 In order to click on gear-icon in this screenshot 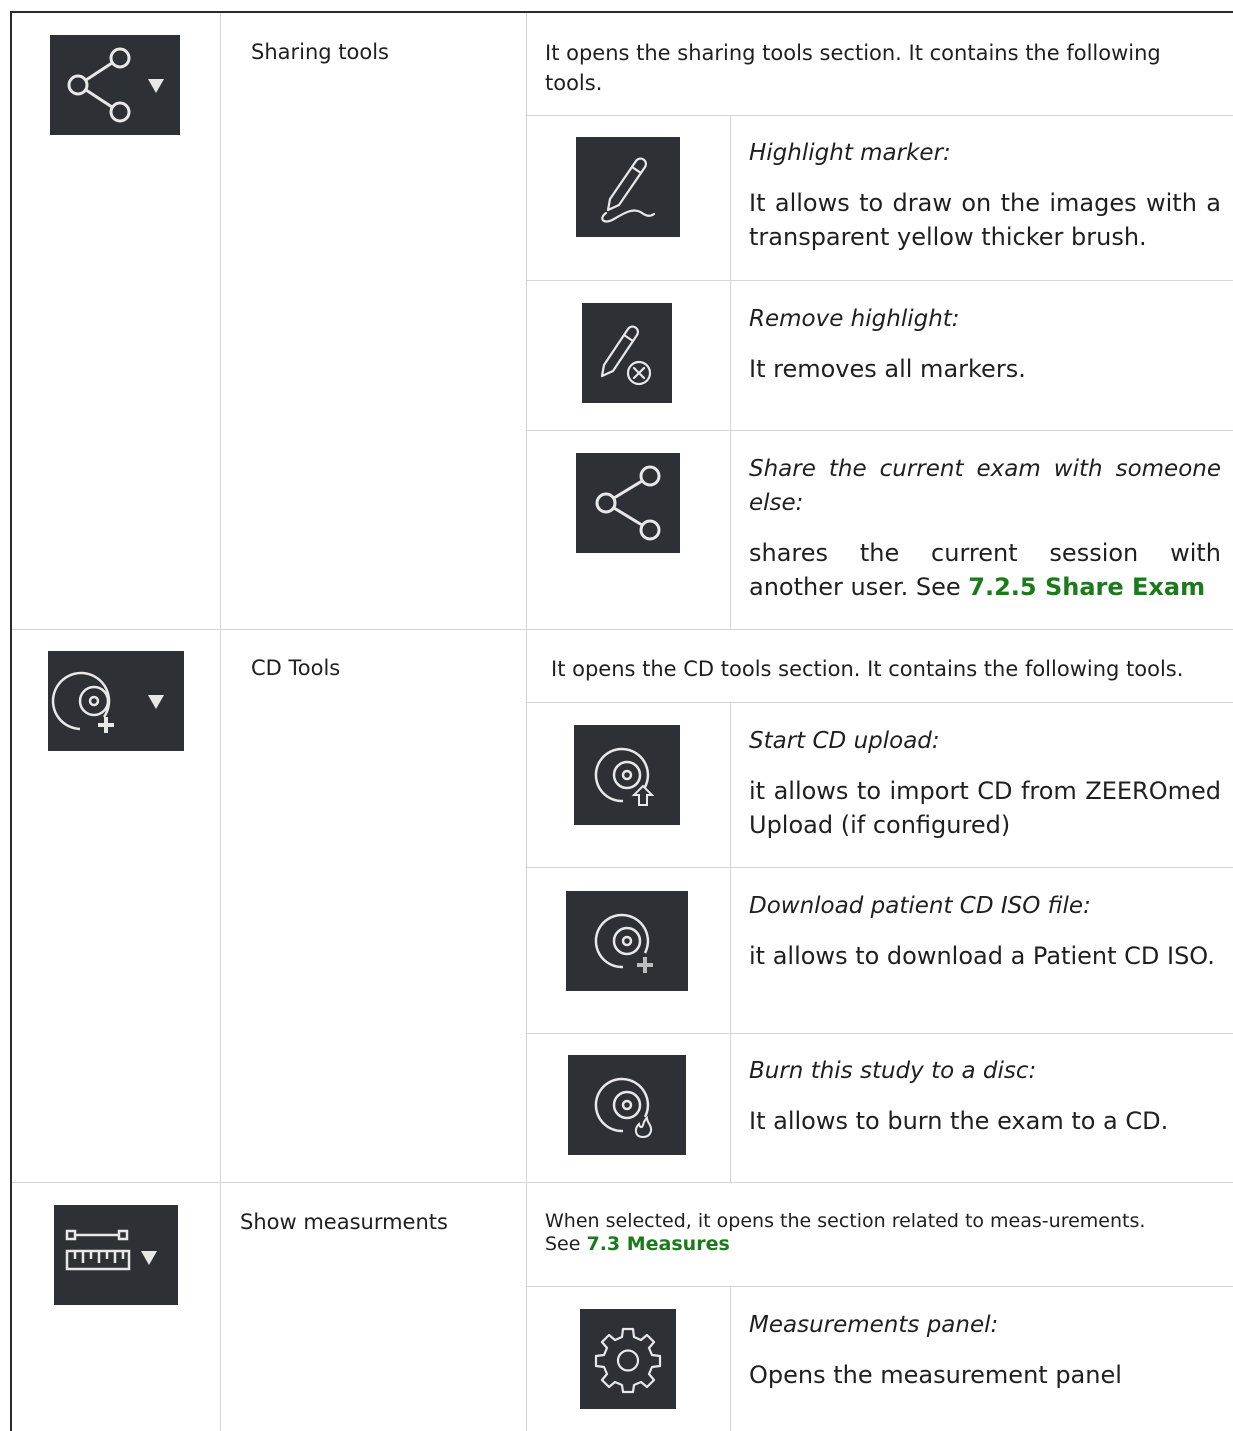, I will do `click(628, 1359)`.